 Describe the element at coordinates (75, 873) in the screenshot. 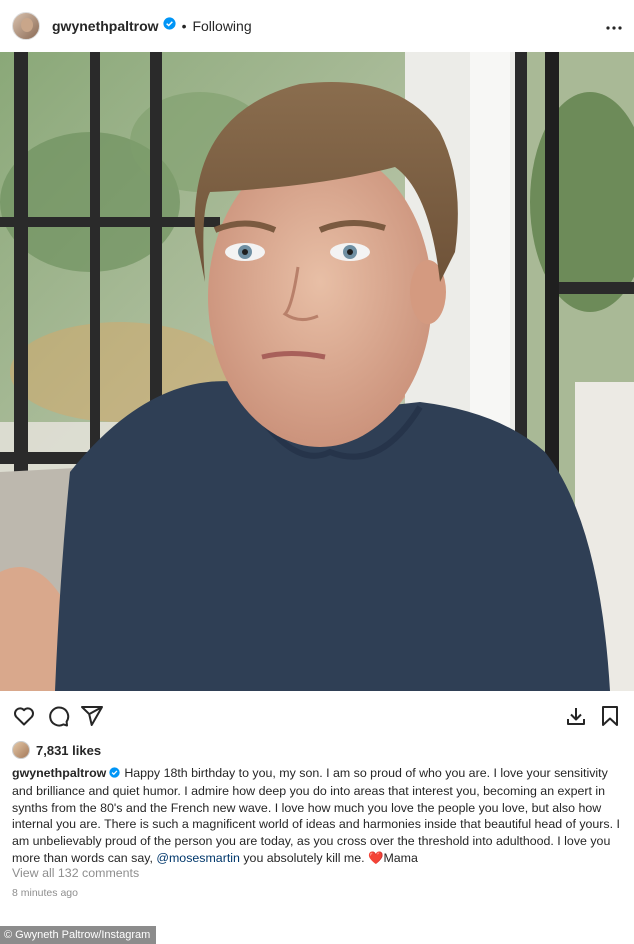

I see `view-all-comments-link: View all 132 comments` at that location.